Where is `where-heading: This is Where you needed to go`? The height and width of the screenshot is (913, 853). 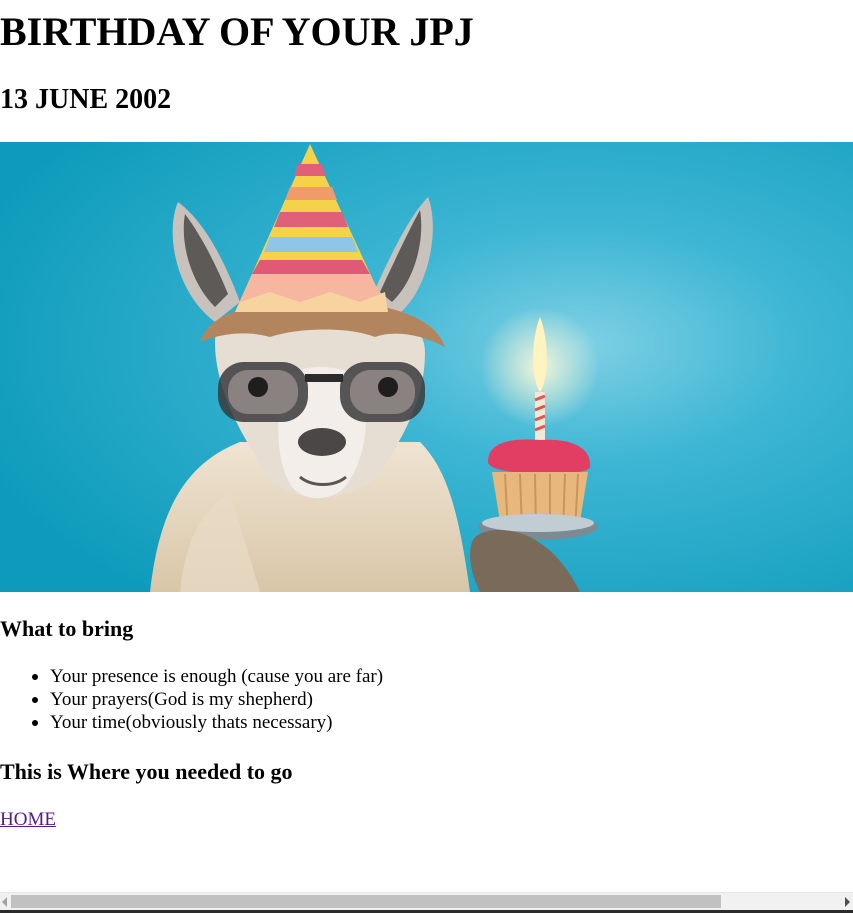 where-heading: This is Where you needed to go is located at coordinates (146, 771).